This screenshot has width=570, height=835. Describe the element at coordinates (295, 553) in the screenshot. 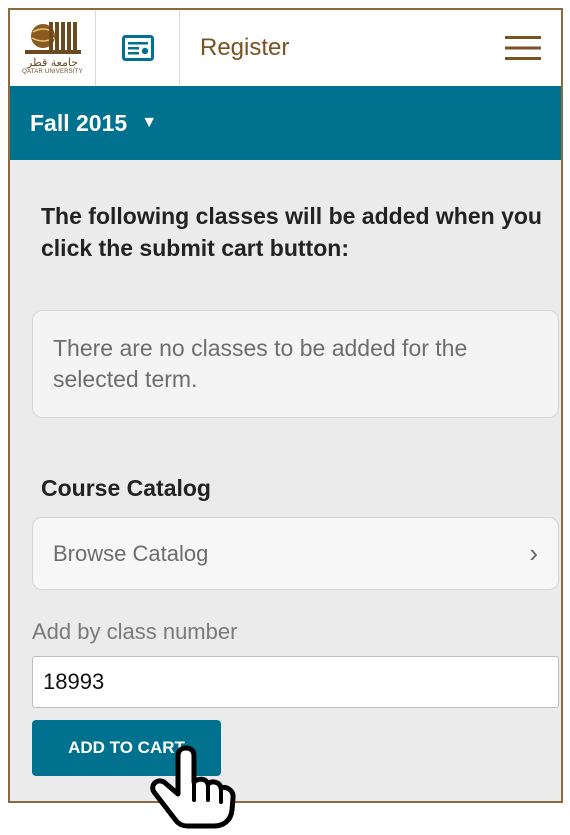

I see `browse-catalog-button: Browse Catalog ›` at that location.